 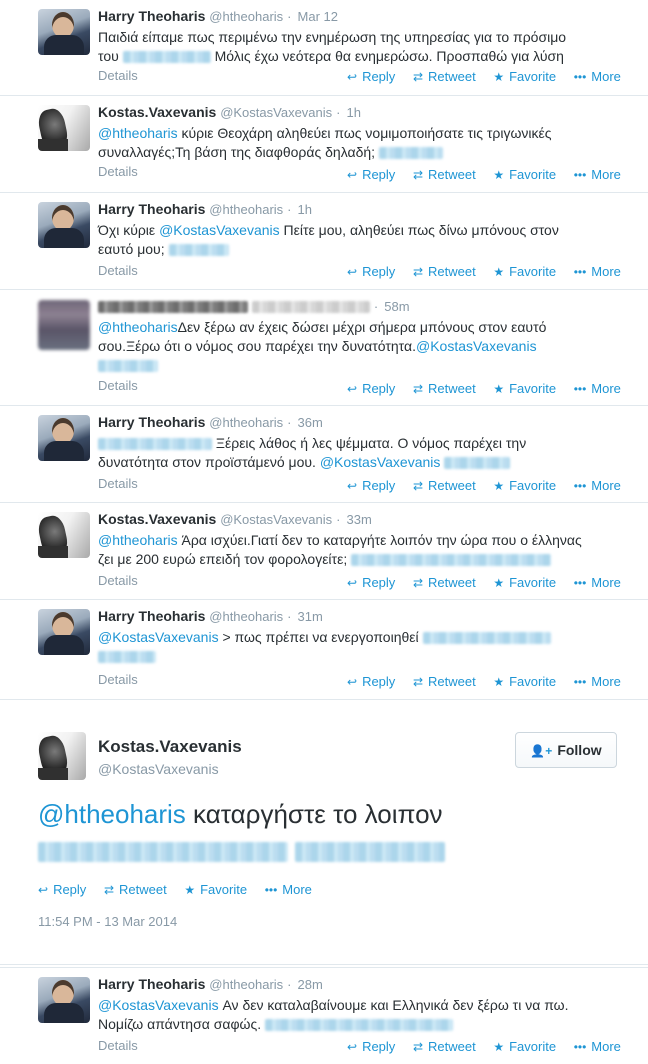 What do you see at coordinates (303, 616) in the screenshot?
I see `timestamp: 31m` at bounding box center [303, 616].